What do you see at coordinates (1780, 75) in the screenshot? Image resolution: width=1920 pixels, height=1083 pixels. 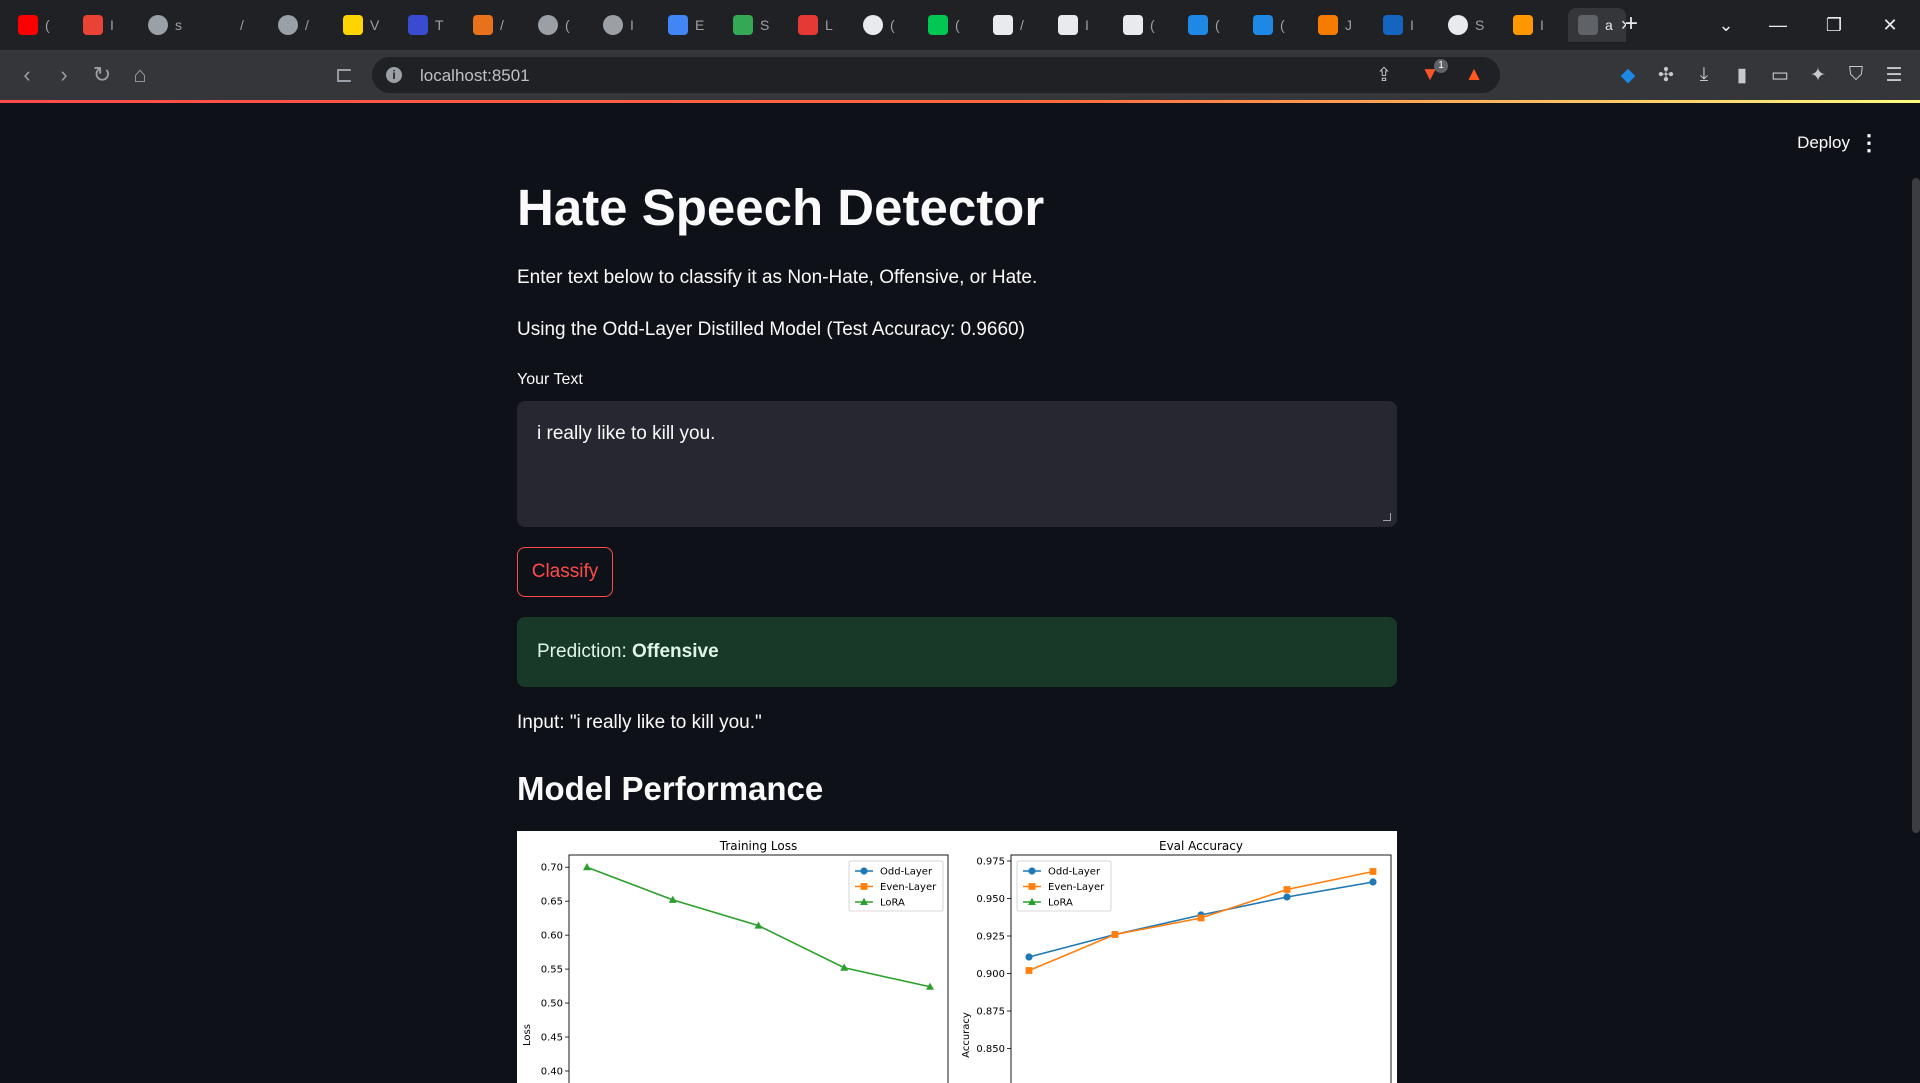 I see `wallet-icon: ▭` at bounding box center [1780, 75].